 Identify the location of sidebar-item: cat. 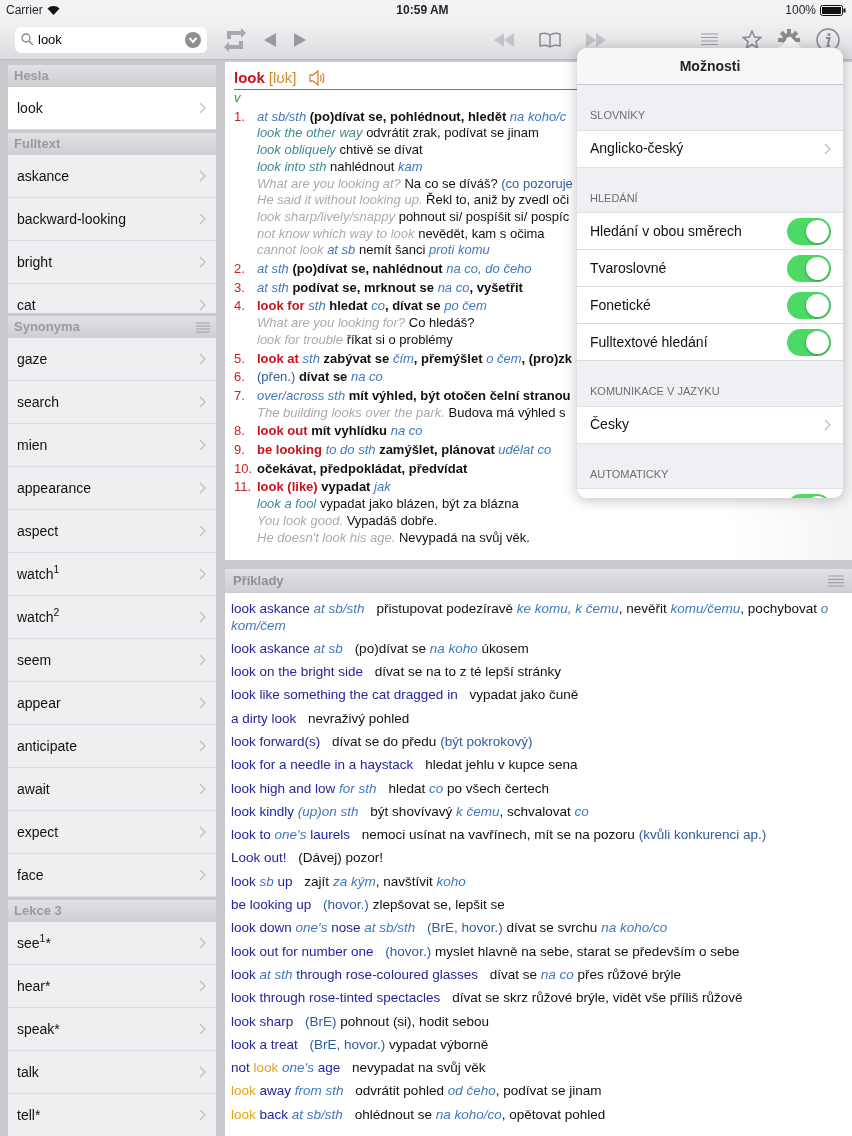
(112, 298).